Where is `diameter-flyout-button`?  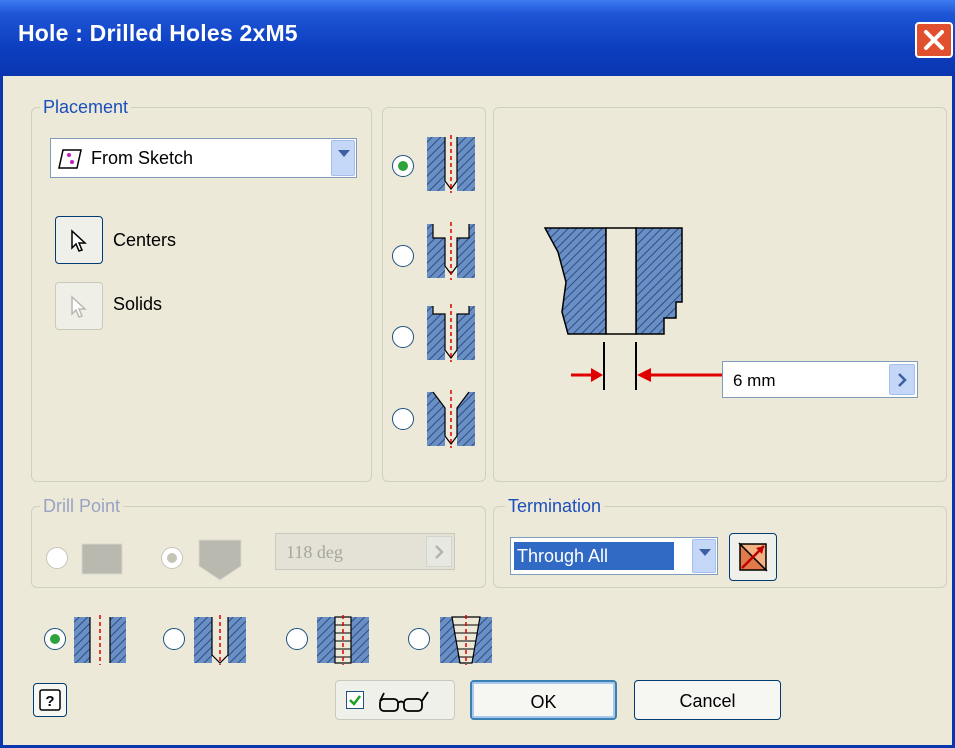
diameter-flyout-button is located at coordinates (902, 379).